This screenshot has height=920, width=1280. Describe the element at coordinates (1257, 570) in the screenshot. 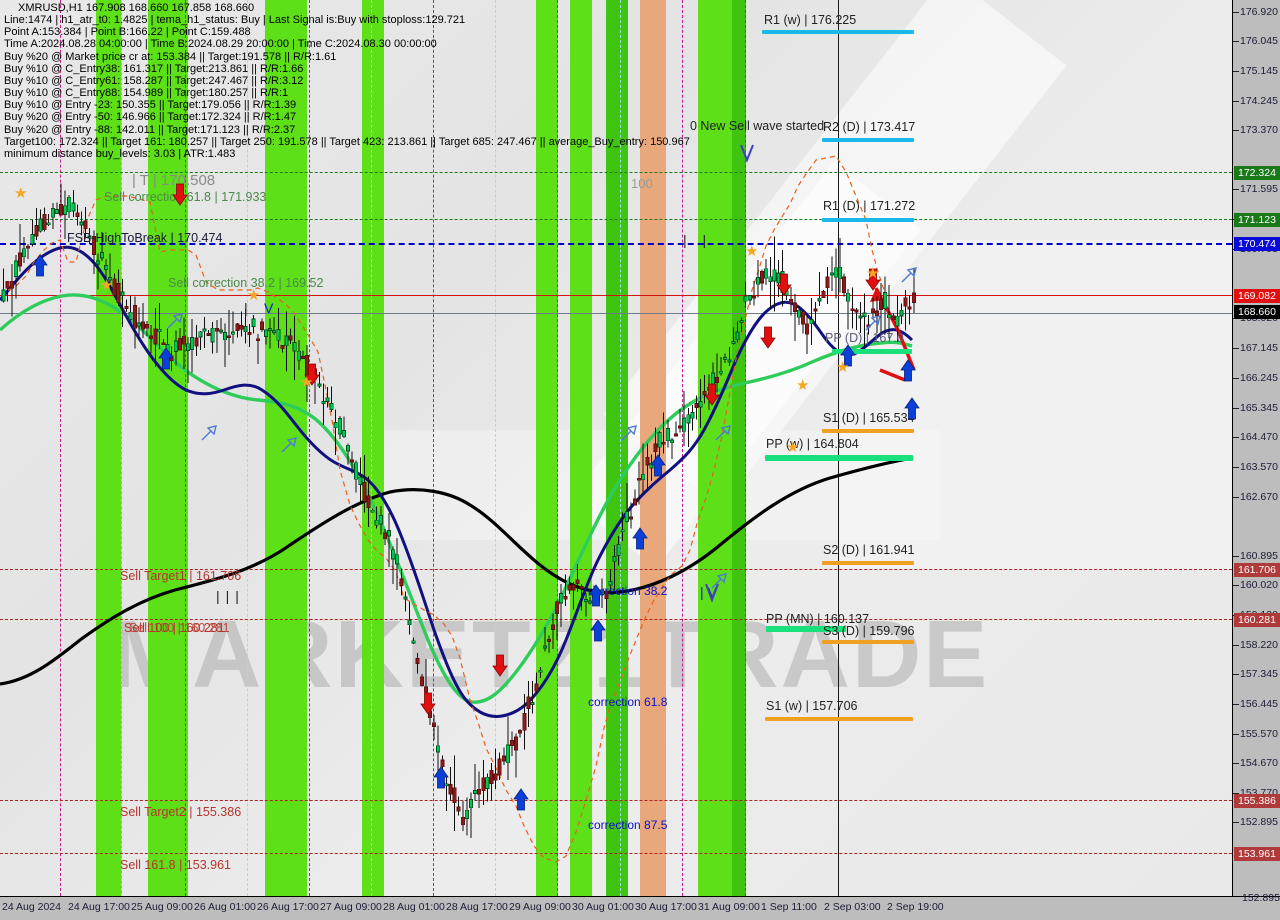

I see `price-badge: 161.706` at that location.